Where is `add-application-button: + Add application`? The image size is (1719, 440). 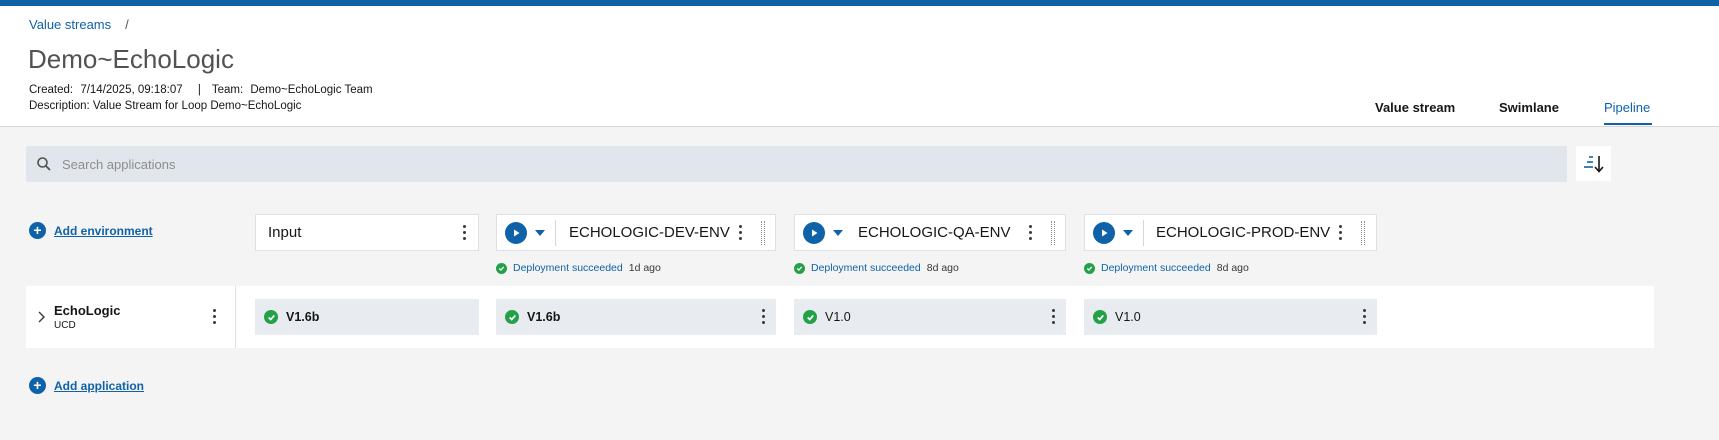 add-application-button: + Add application is located at coordinates (86, 385).